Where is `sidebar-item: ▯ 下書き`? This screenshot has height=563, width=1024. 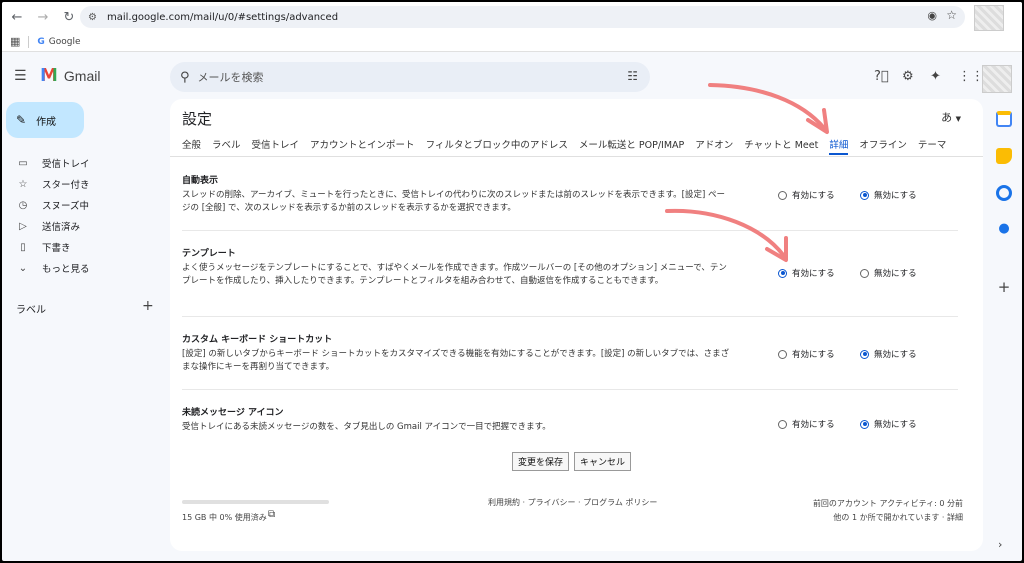
sidebar-item: ▯ 下書き is located at coordinates (82, 247).